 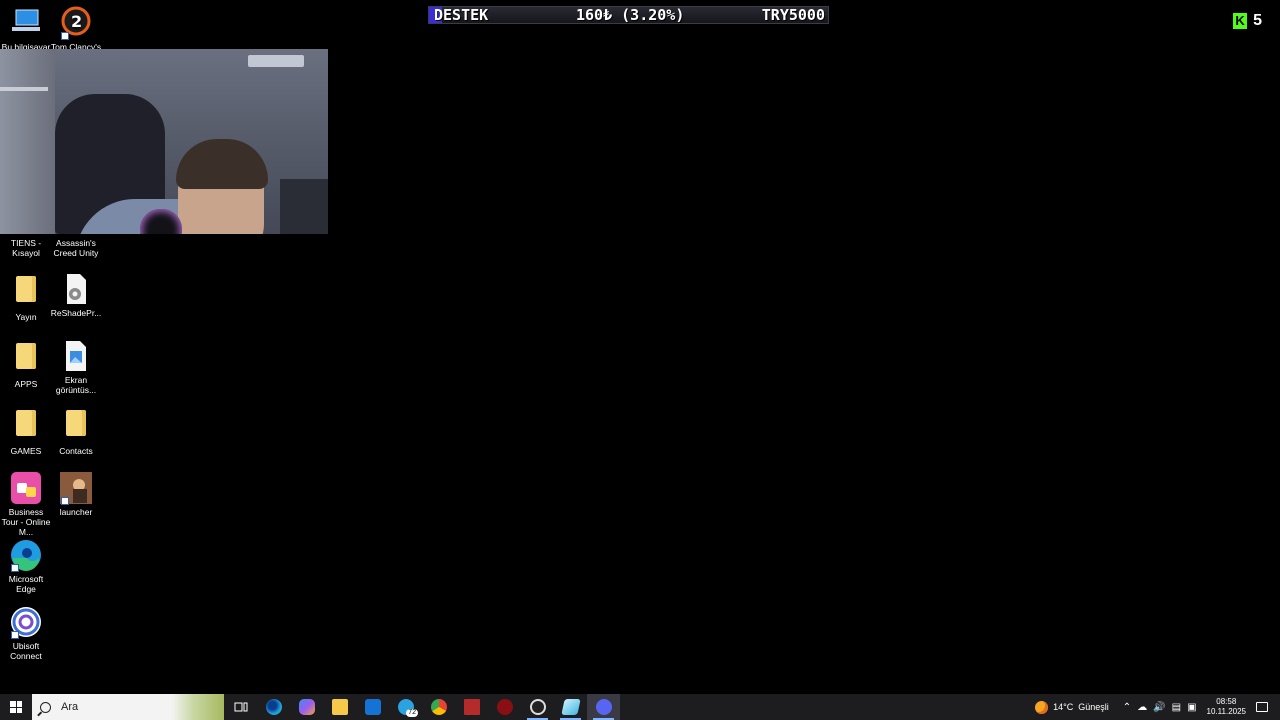 I want to click on image-file-icon, so click(x=76, y=356).